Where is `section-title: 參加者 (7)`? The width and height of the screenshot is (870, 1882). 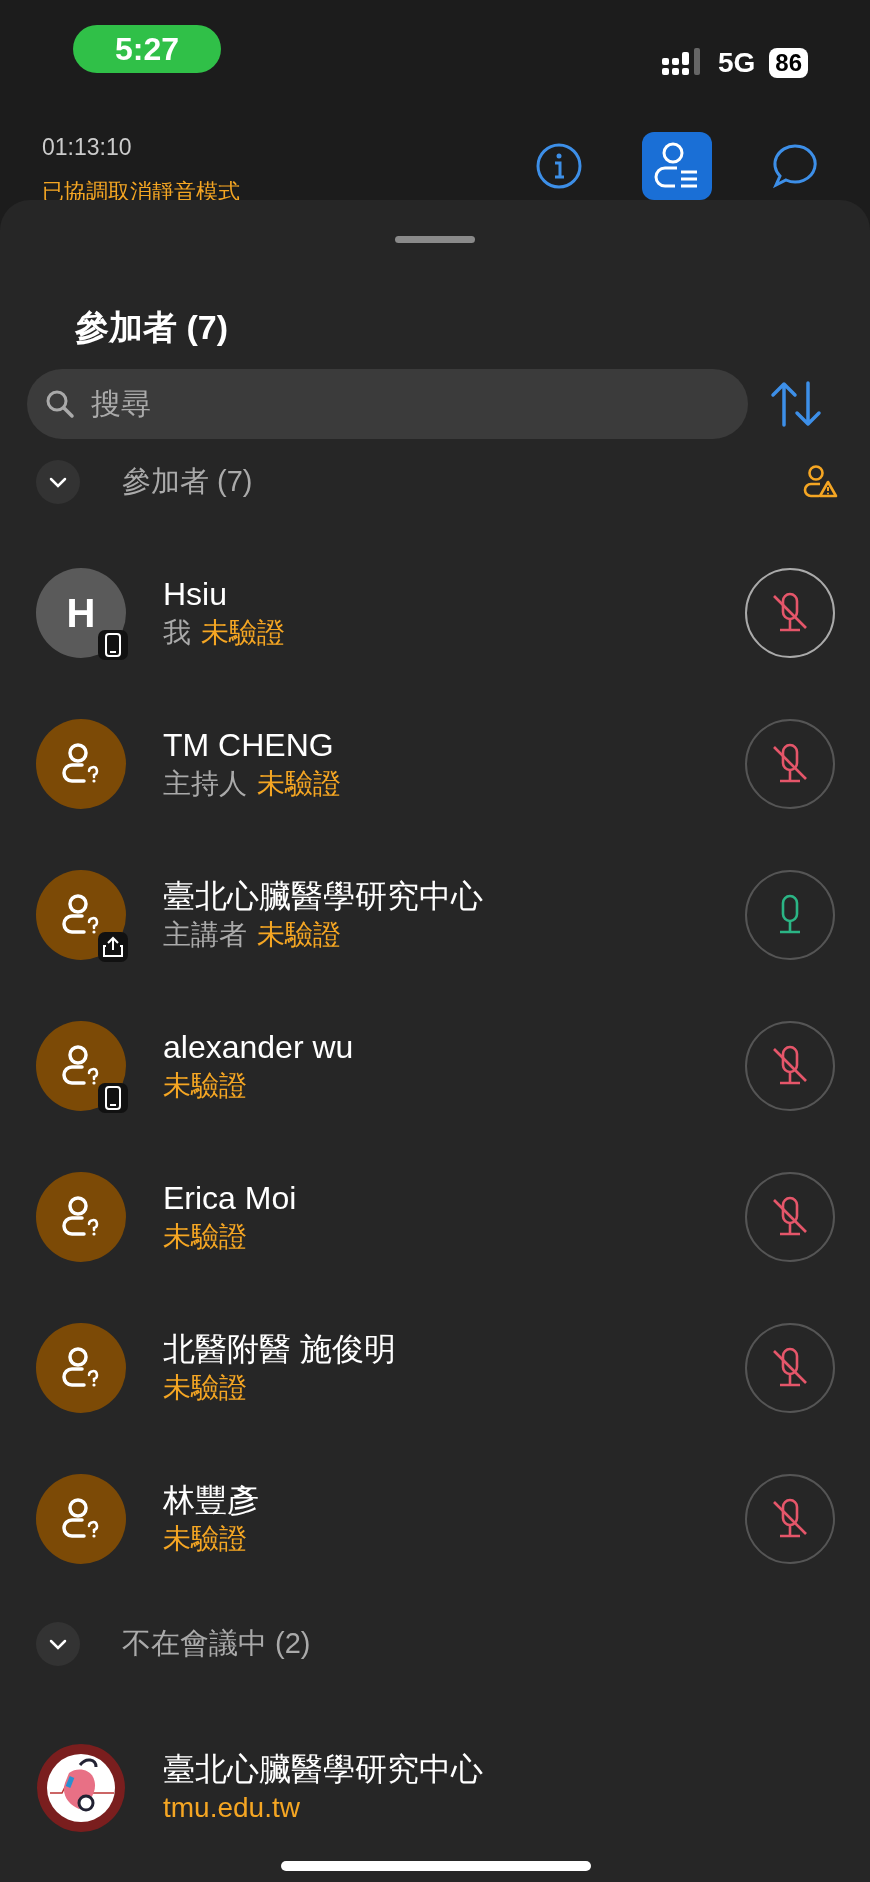
section-title: 參加者 (7) is located at coordinates (188, 482).